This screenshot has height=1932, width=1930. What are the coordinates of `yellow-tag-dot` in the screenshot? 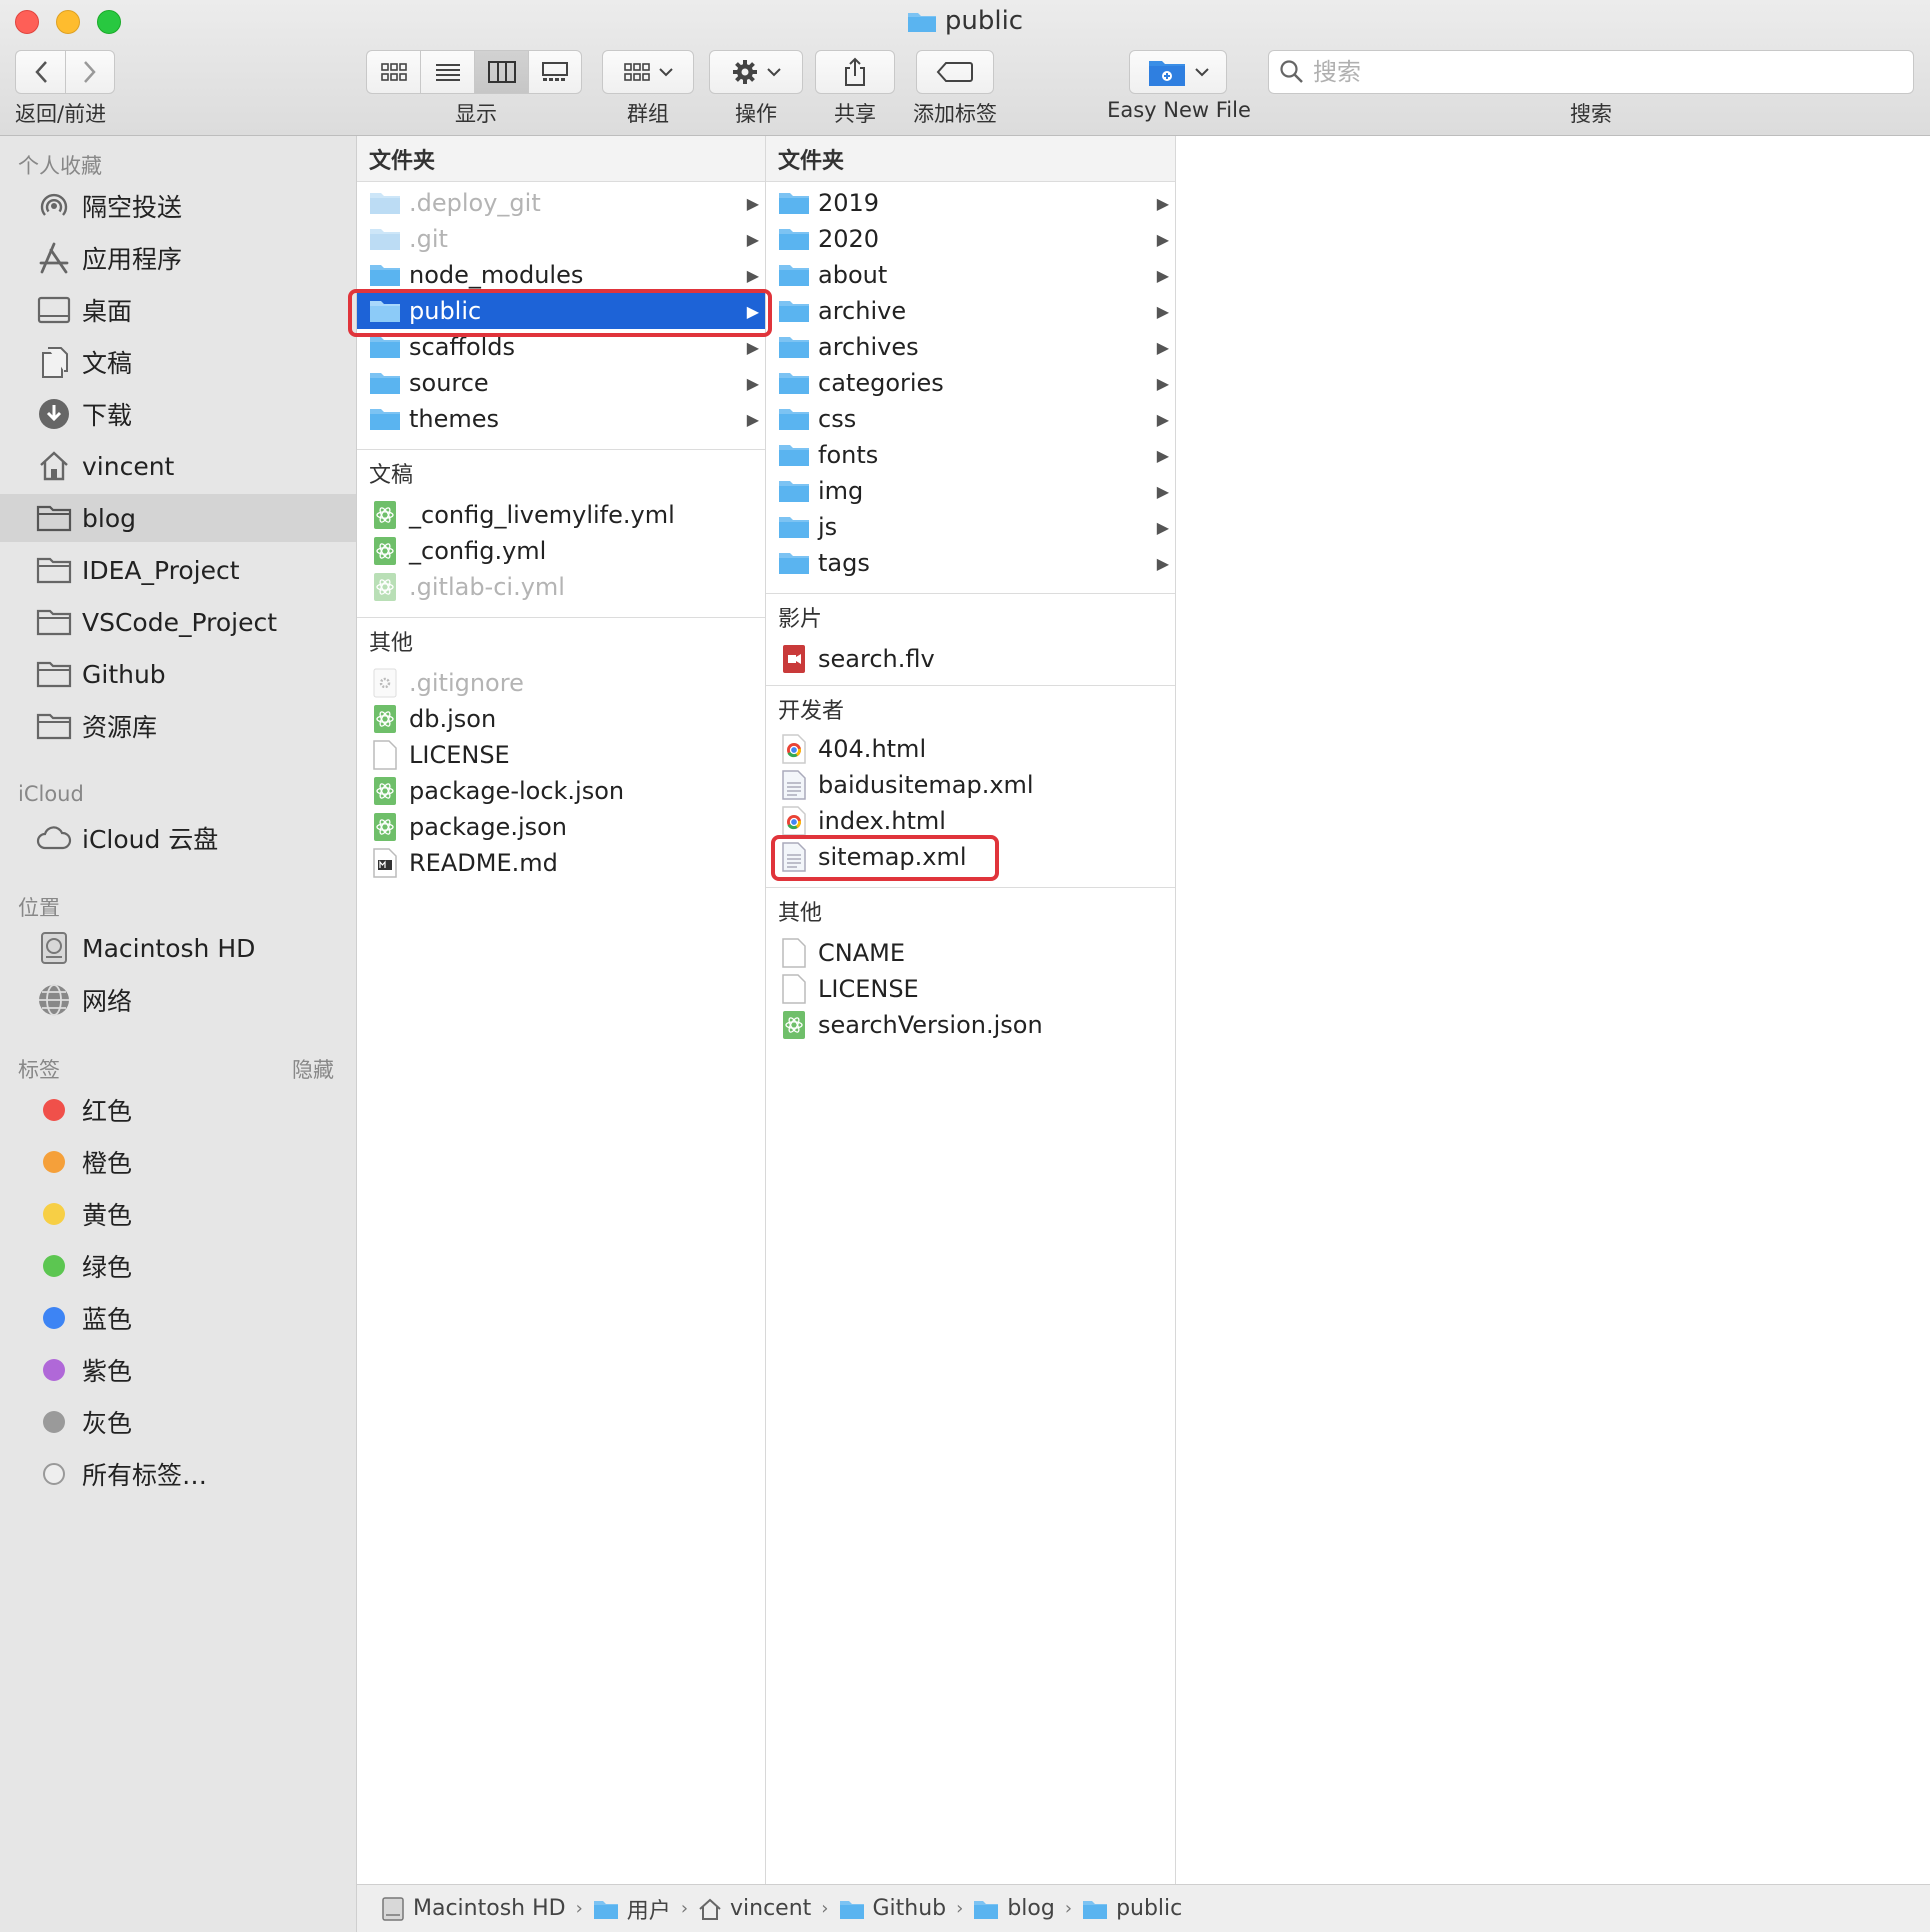 It's located at (54, 1214).